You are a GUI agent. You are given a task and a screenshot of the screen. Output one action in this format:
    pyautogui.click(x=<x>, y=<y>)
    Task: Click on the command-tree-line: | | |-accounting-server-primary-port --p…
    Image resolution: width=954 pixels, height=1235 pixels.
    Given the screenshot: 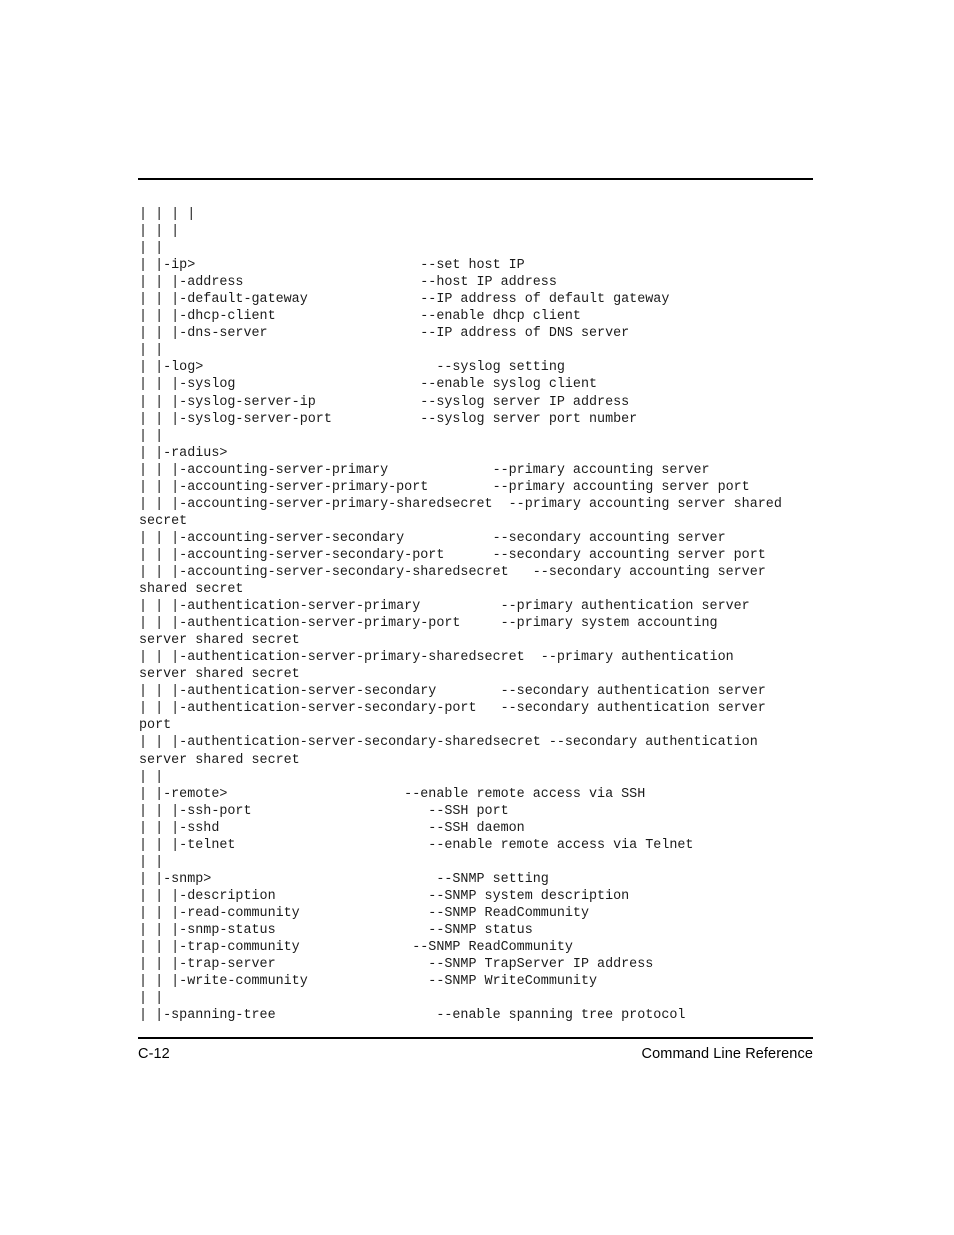 What is the action you would take?
    pyautogui.click(x=444, y=487)
    